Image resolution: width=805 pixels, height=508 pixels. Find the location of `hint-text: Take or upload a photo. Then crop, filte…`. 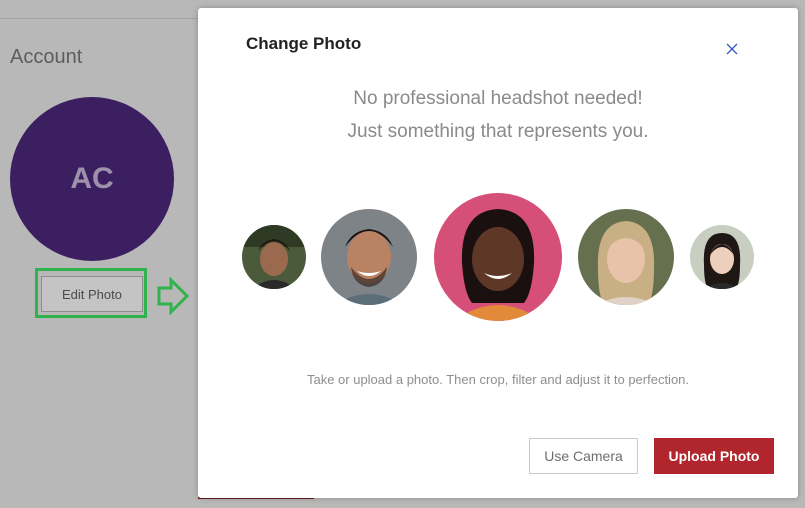

hint-text: Take or upload a photo. Then crop, filte… is located at coordinates (498, 379).